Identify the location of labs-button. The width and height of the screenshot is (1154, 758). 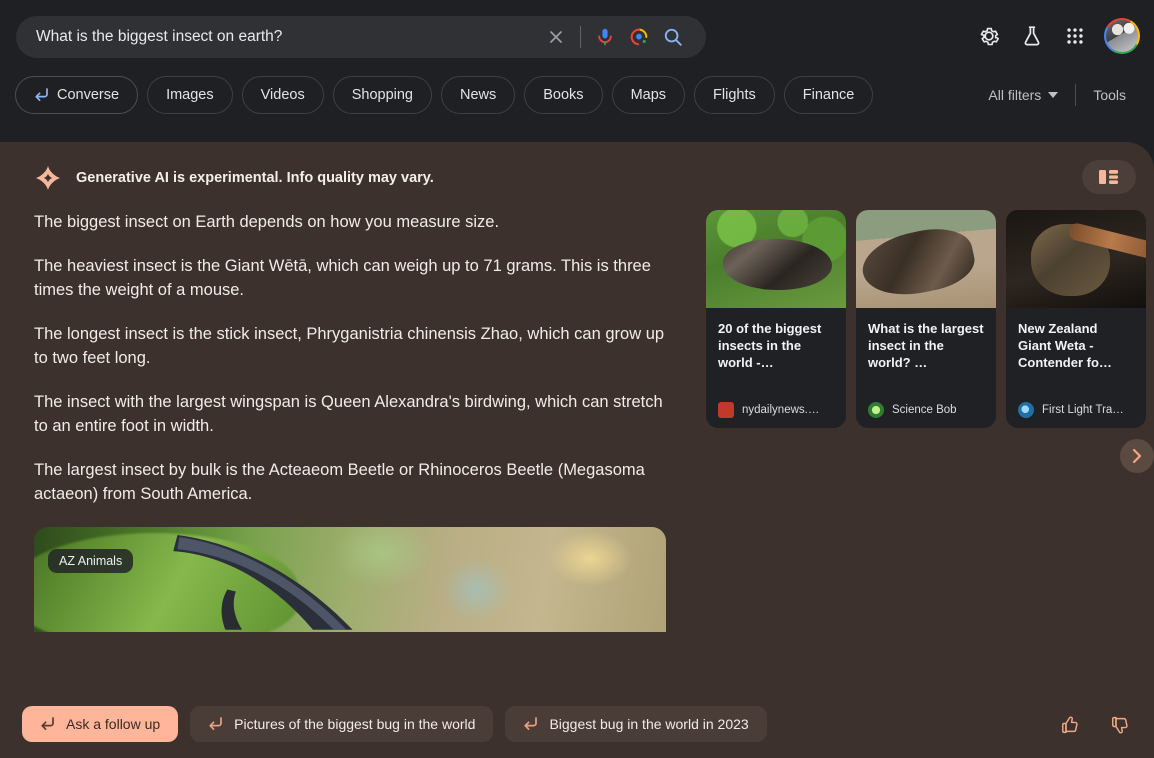
(1032, 36).